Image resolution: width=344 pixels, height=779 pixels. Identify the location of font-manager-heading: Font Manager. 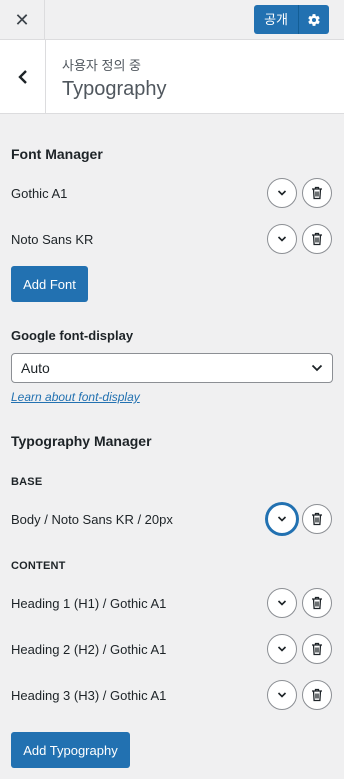
(57, 154).